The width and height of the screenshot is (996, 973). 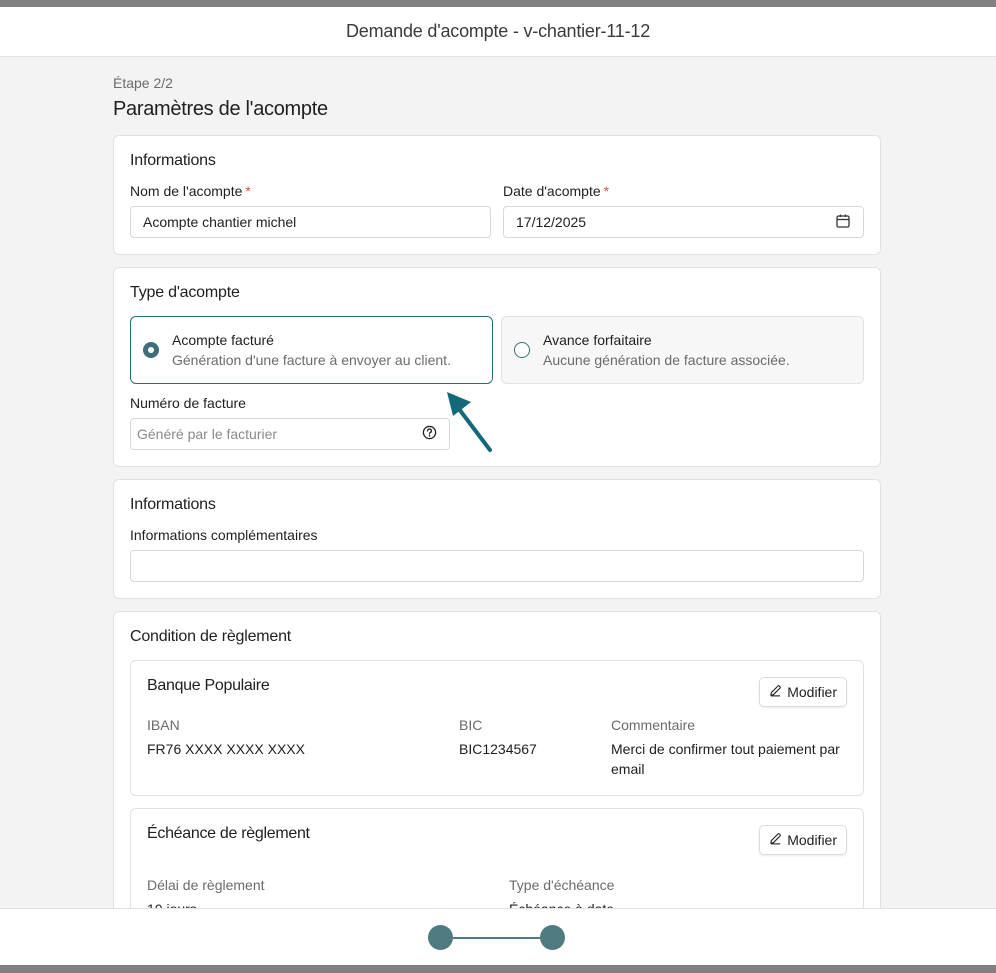 What do you see at coordinates (429, 434) in the screenshot?
I see `help-icon` at bounding box center [429, 434].